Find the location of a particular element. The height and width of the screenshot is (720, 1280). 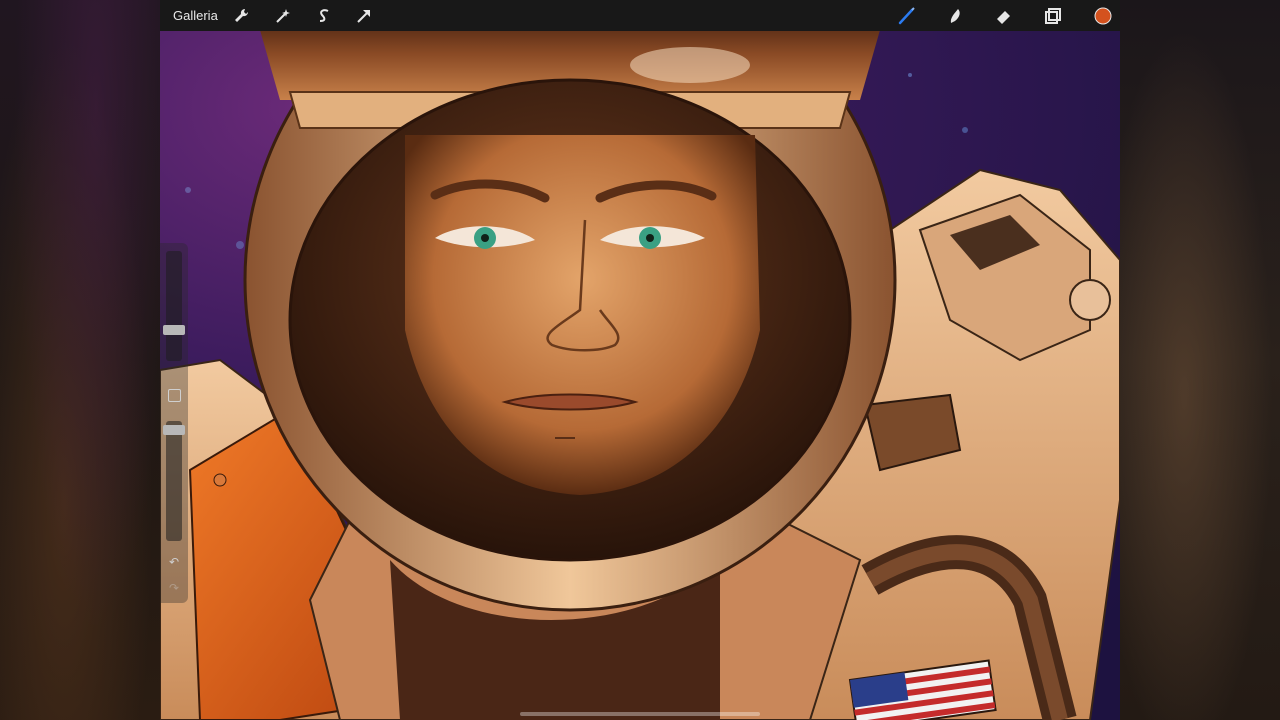

modify-button is located at coordinates (174, 395).